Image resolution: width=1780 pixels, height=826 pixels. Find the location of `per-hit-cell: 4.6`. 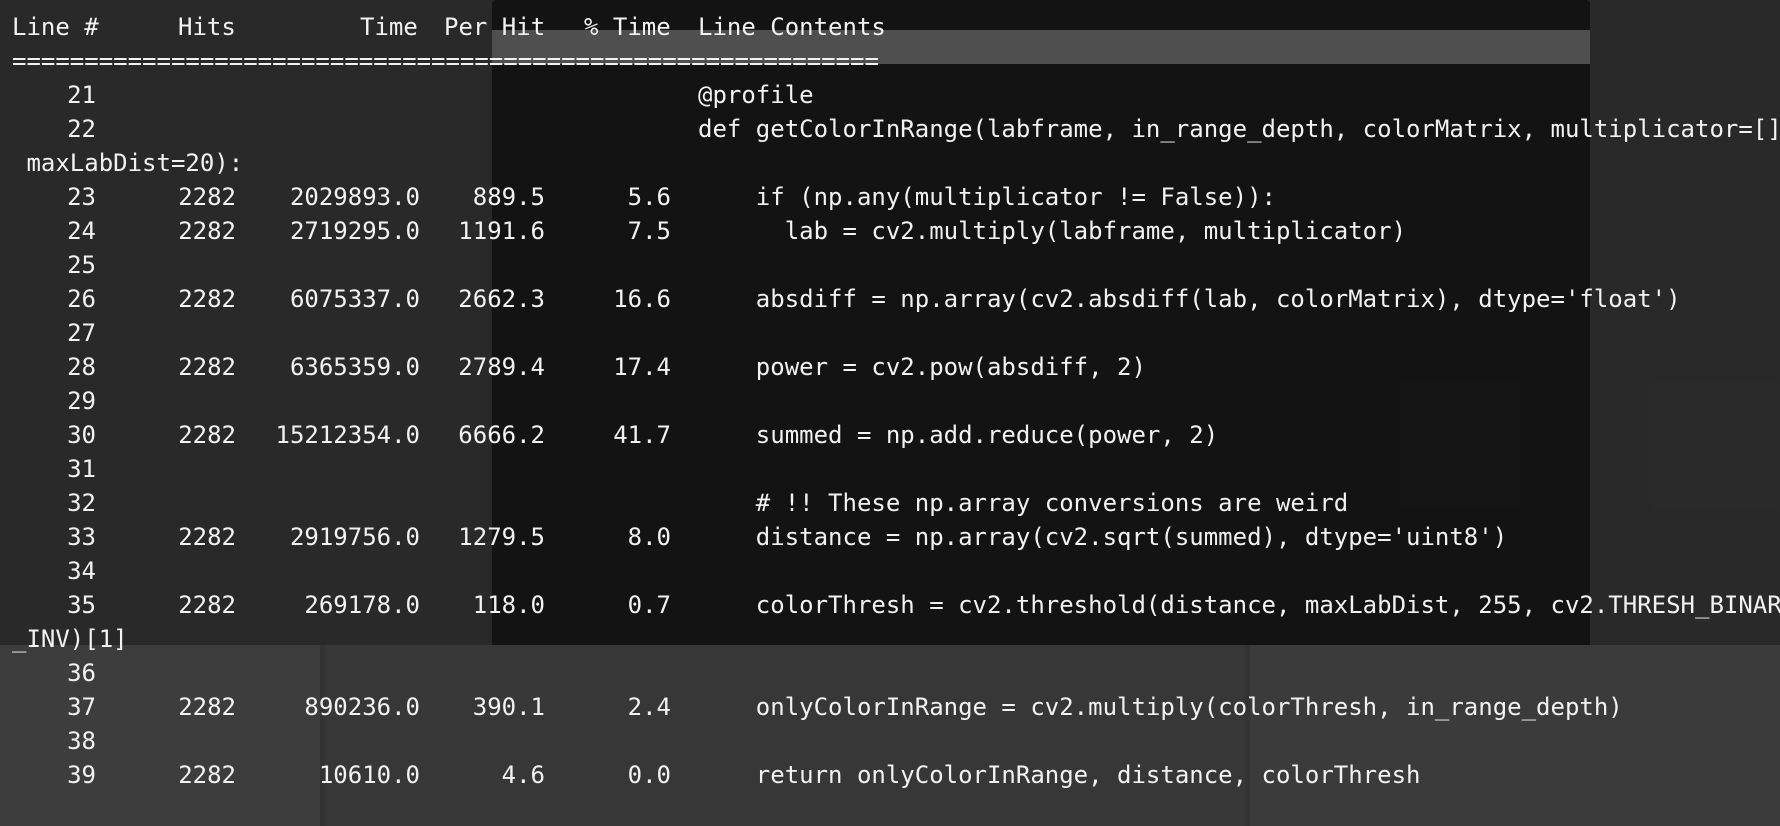

per-hit-cell: 4.6 is located at coordinates (523, 775).